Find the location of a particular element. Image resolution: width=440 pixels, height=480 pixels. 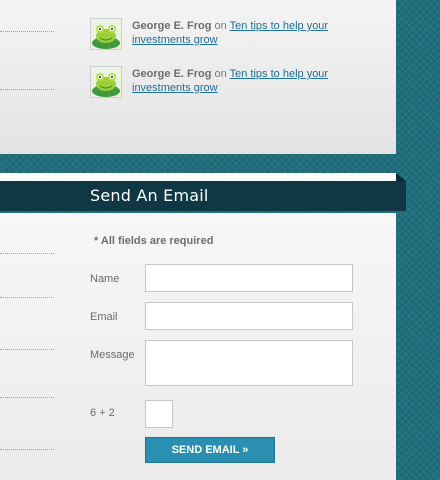

message-label: Message is located at coordinates (112, 355).